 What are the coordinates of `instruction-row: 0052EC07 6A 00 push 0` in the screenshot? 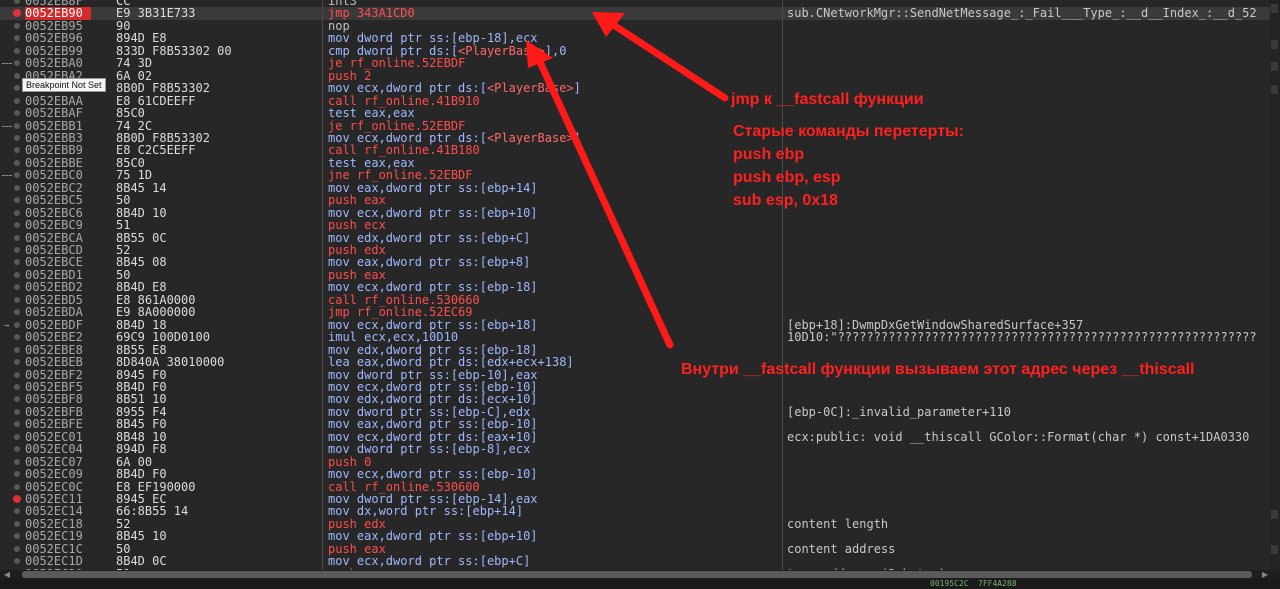 It's located at (640, 461).